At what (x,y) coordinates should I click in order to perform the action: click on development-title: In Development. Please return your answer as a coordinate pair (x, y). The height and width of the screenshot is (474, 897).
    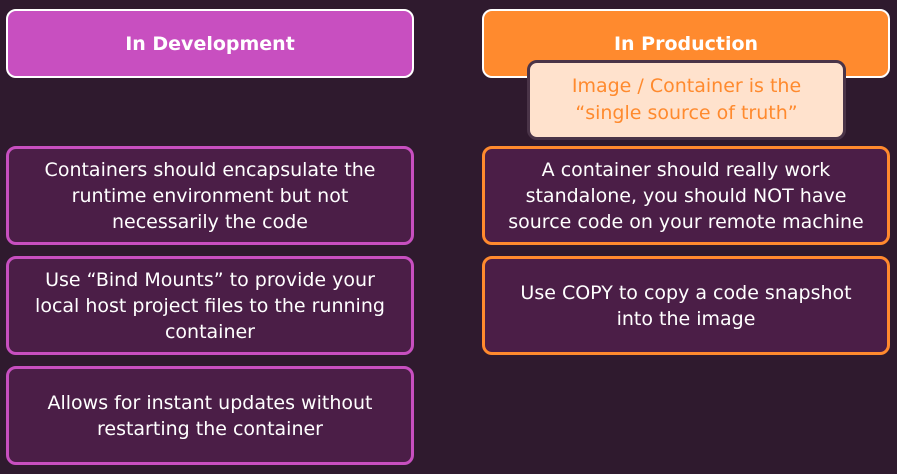
    Looking at the image, I should click on (210, 43).